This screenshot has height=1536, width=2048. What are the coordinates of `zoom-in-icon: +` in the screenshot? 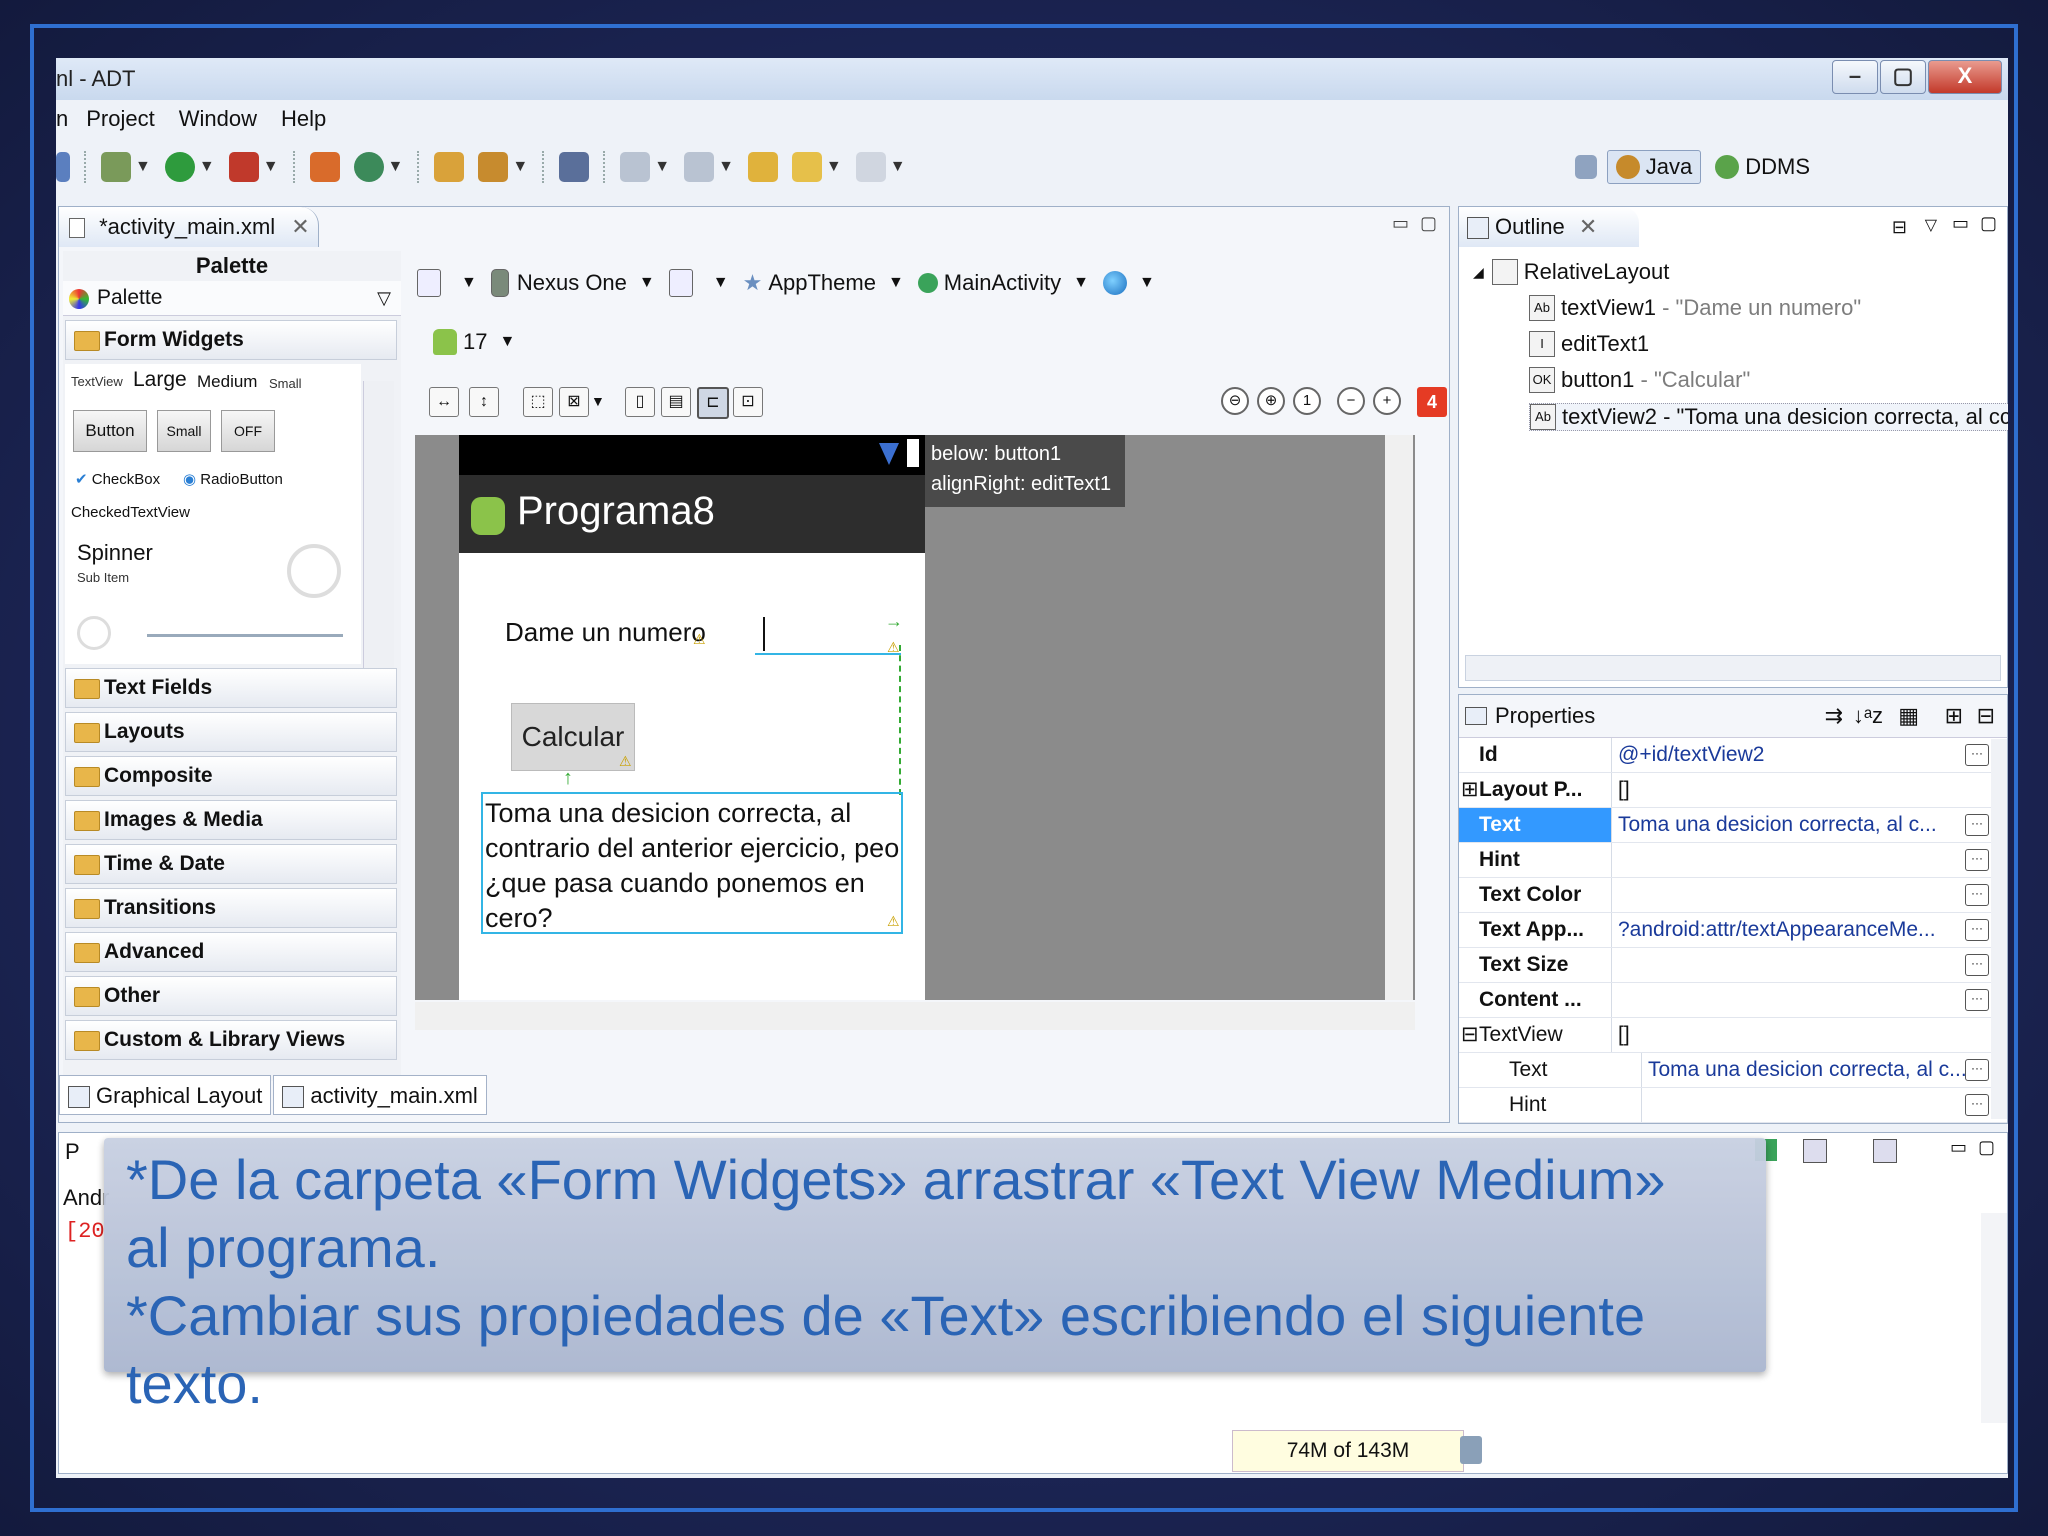 It's located at (1387, 401).